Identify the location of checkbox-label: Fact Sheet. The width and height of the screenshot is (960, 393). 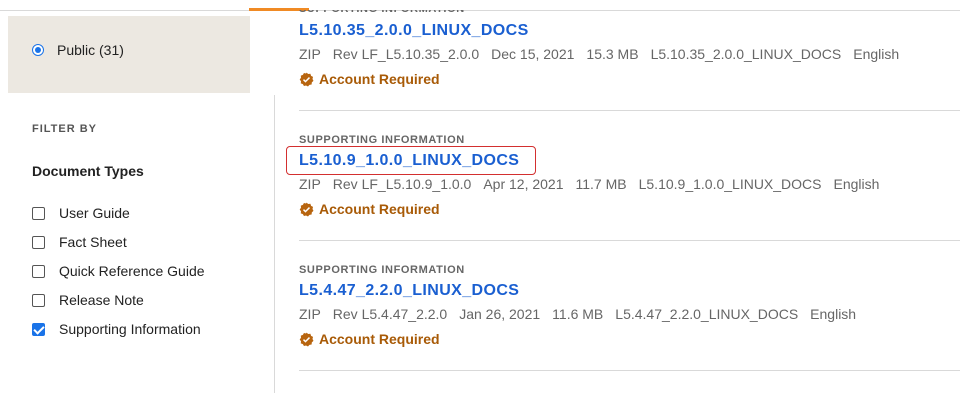
(93, 242).